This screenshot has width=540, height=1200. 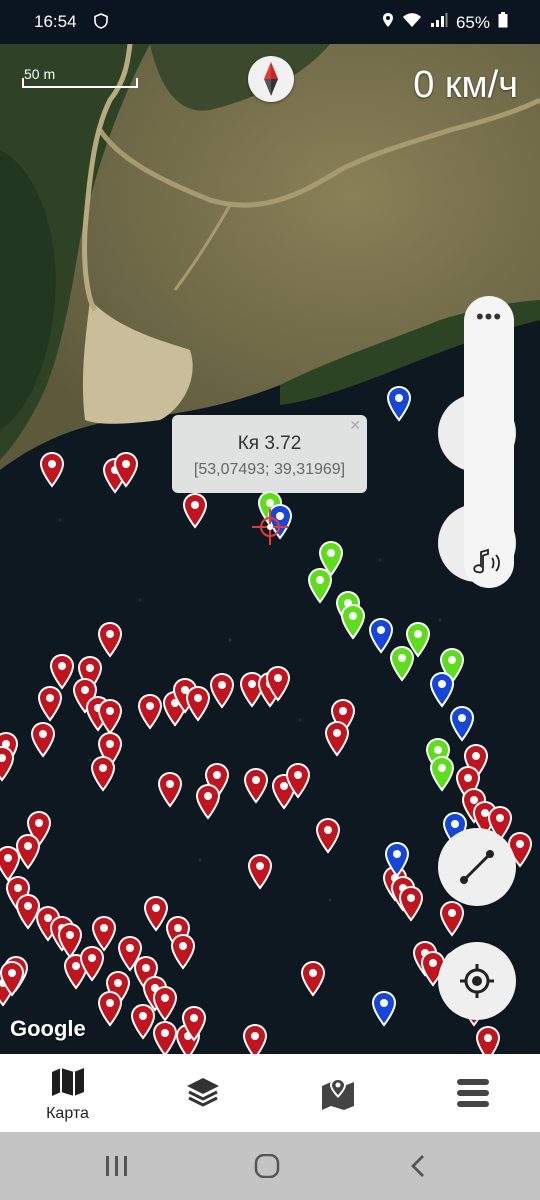 I want to click on locate-icon, so click(x=477, y=981).